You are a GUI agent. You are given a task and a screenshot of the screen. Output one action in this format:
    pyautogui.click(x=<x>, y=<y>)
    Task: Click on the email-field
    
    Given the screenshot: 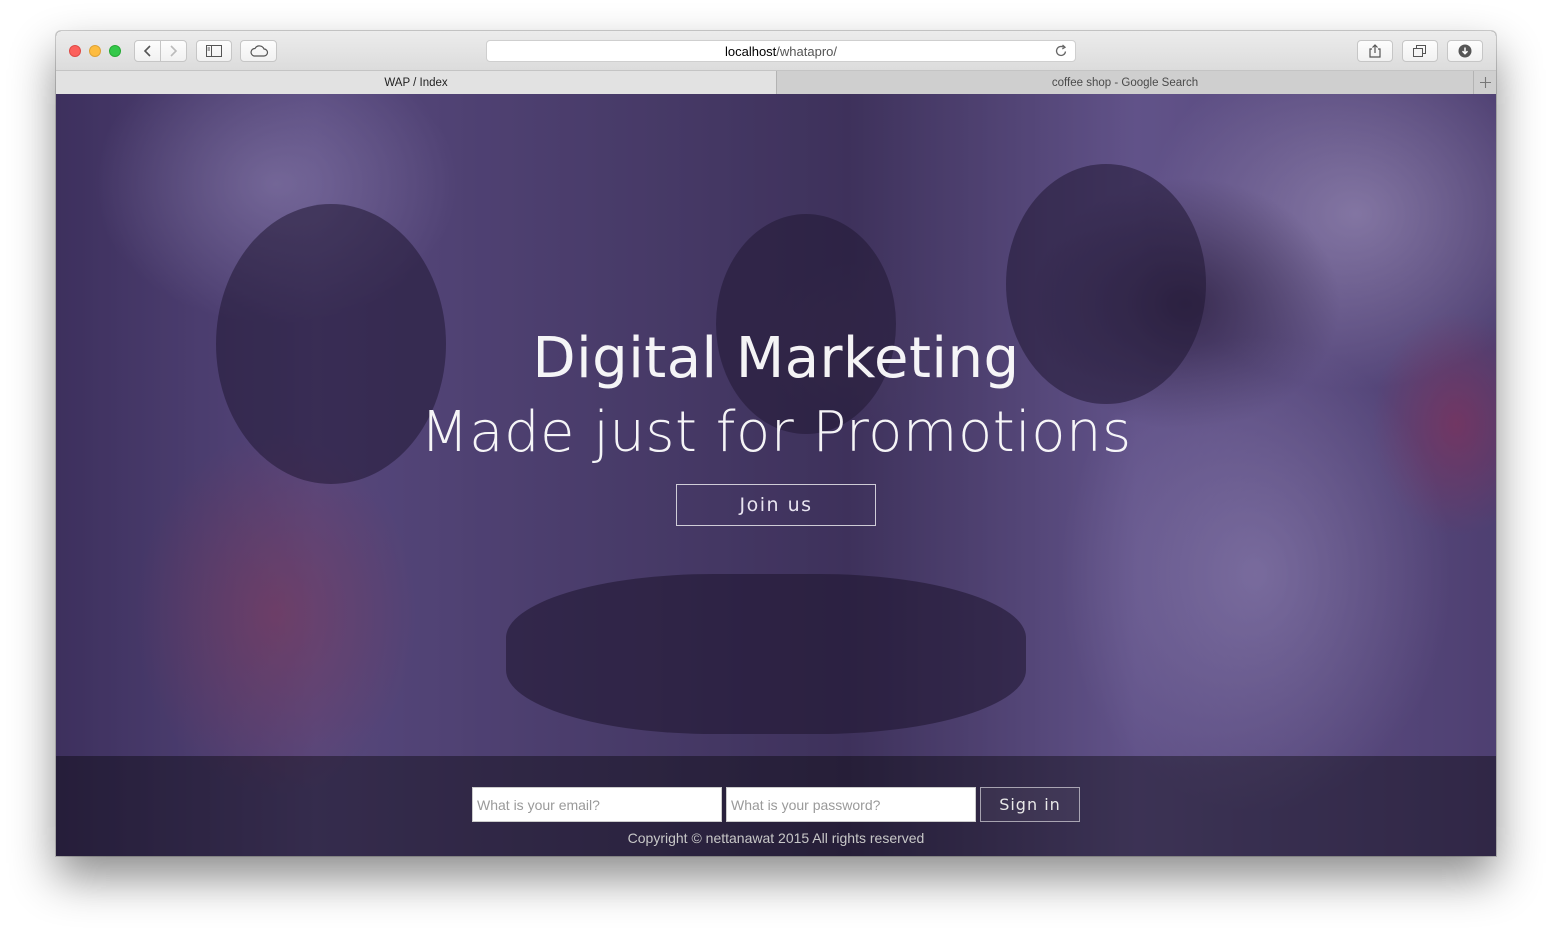 What is the action you would take?
    pyautogui.click(x=597, y=804)
    